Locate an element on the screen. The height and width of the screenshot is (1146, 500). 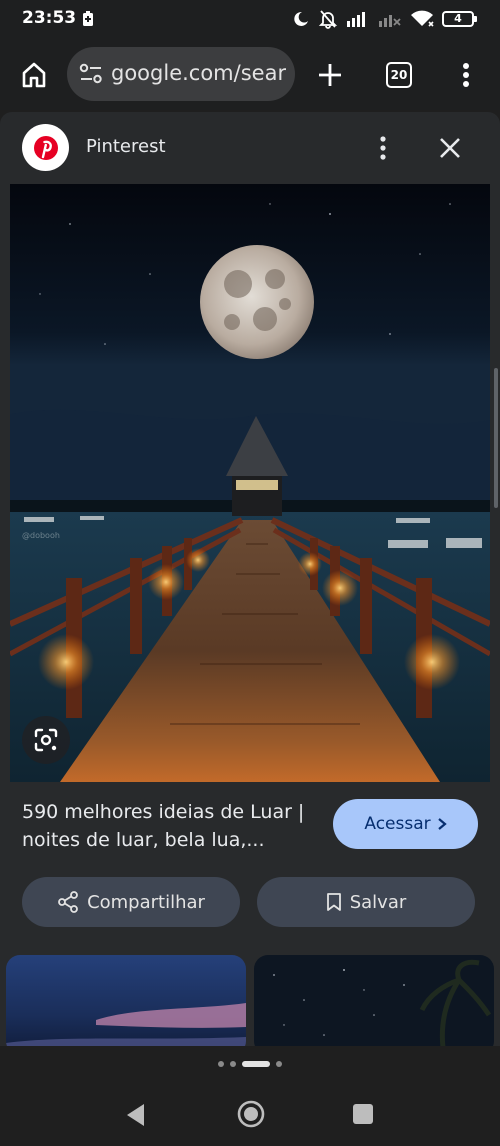
browser-menu-button is located at coordinates (466, 75).